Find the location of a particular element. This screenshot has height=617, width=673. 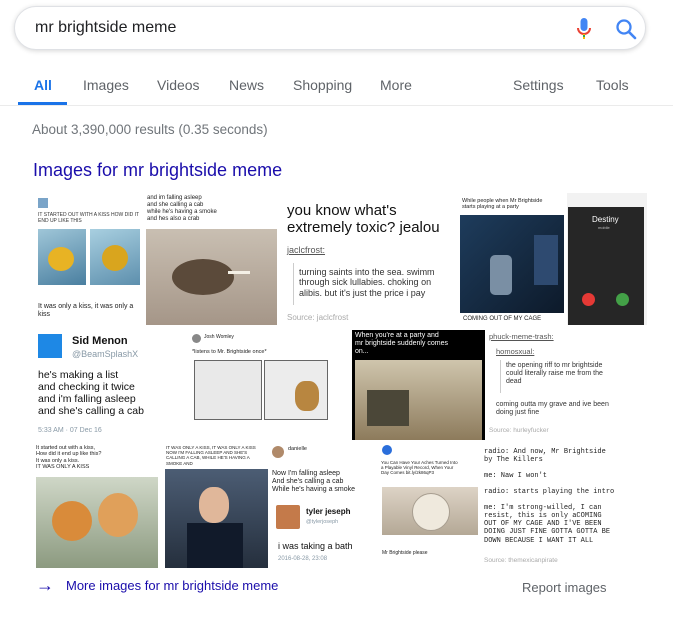

kennel-dog-photo is located at coordinates (296, 390).